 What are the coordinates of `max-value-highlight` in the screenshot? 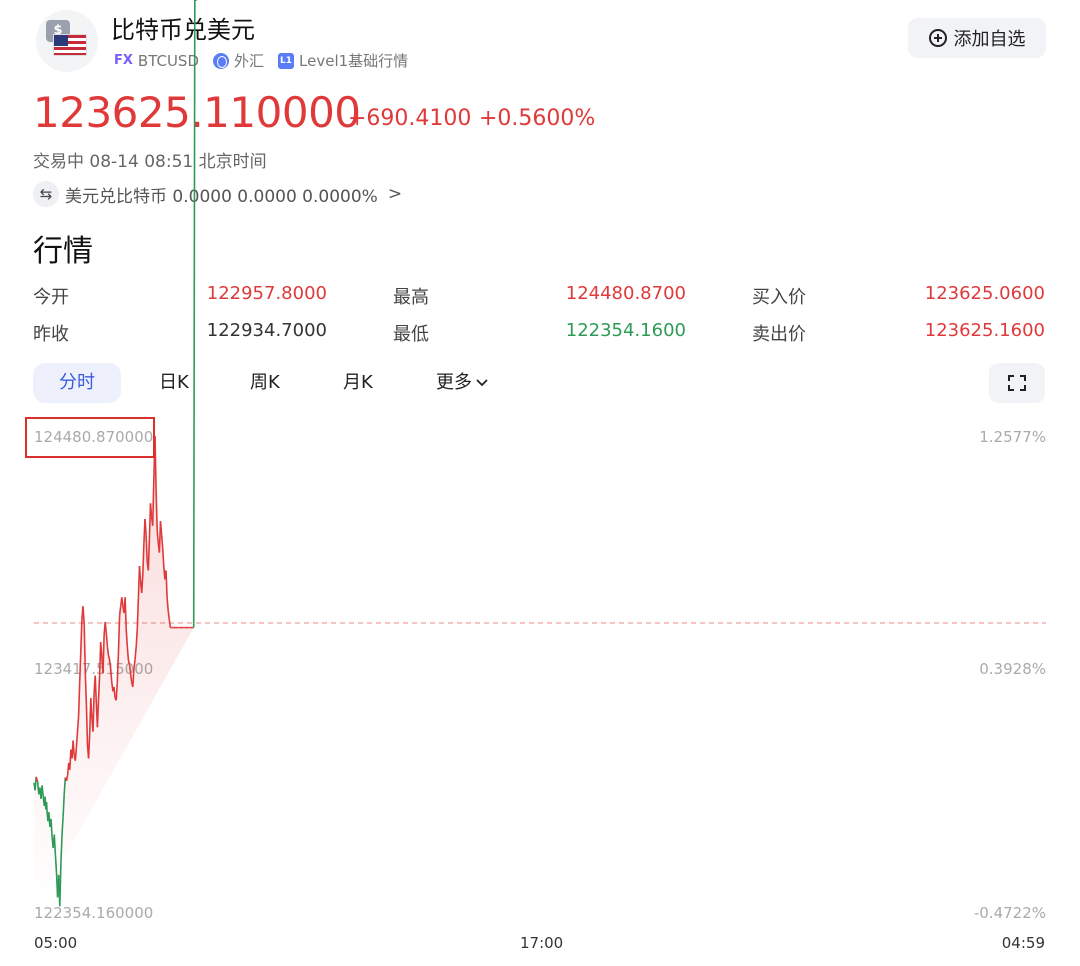 It's located at (90, 437).